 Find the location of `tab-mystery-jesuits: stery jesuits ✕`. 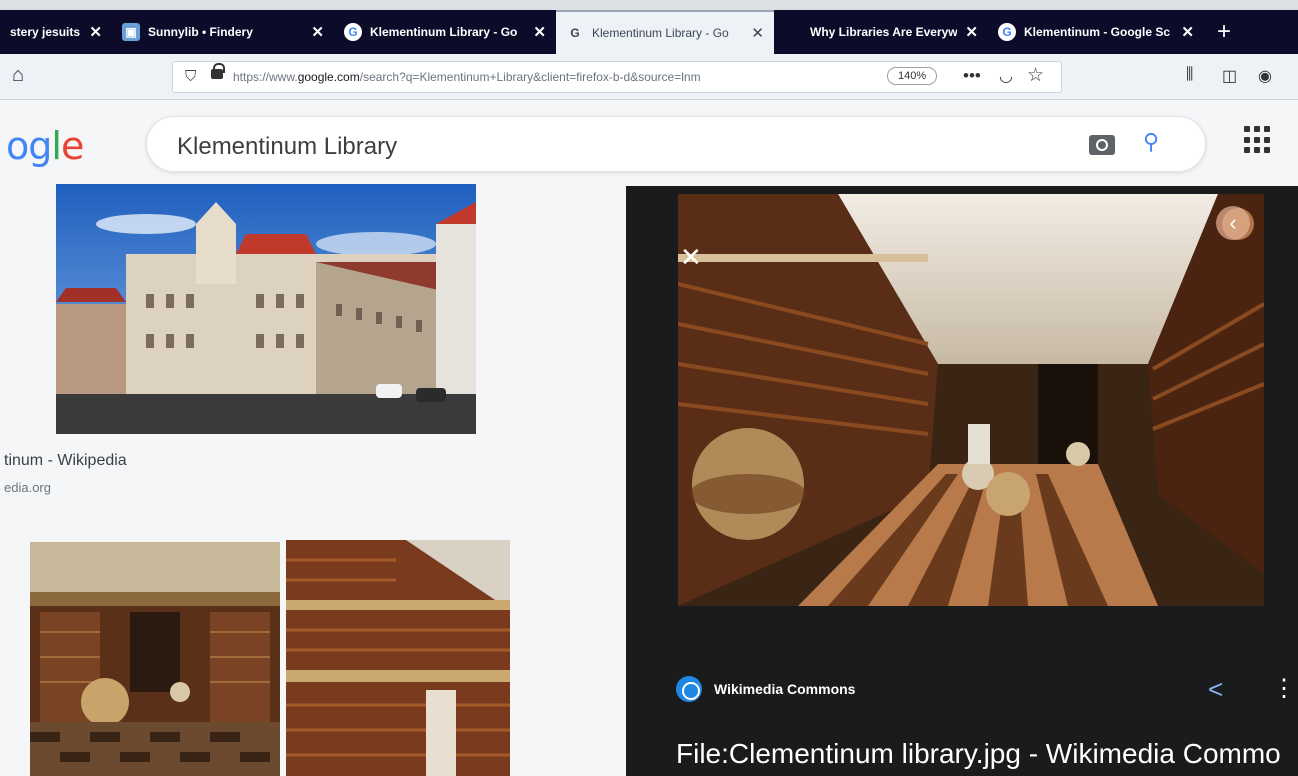

tab-mystery-jesuits: stery jesuits ✕ is located at coordinates (56, 32).